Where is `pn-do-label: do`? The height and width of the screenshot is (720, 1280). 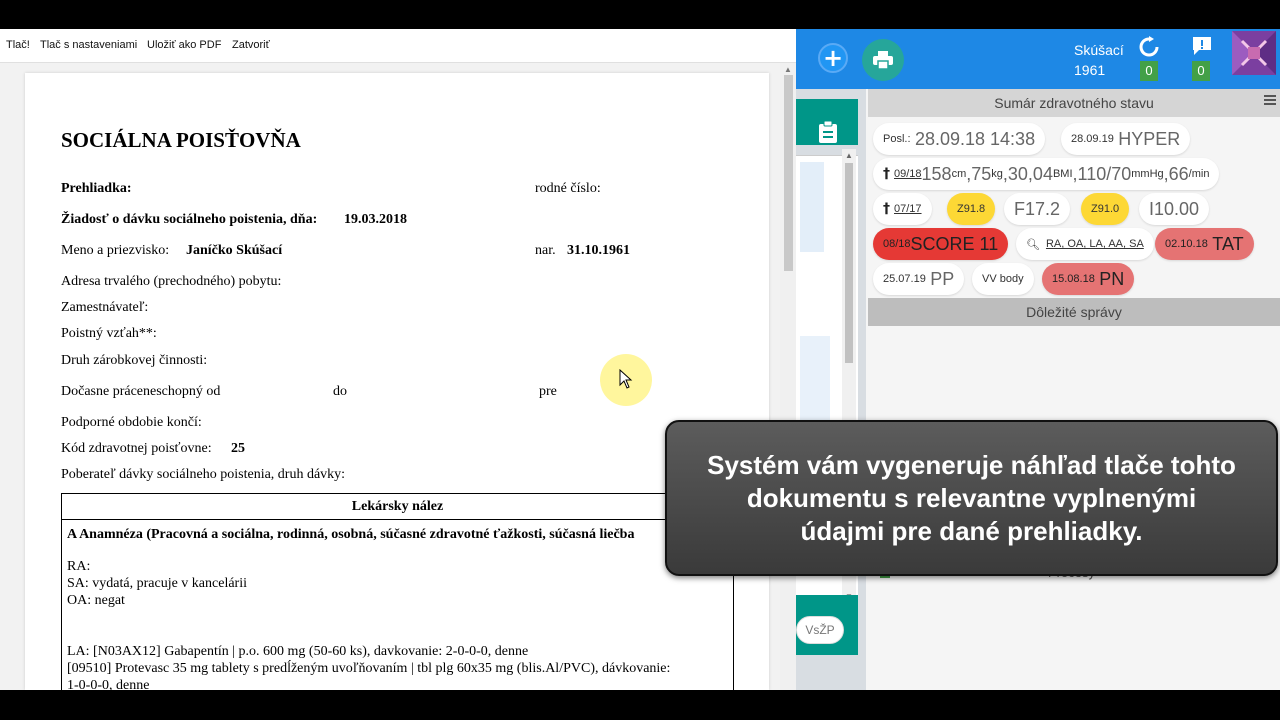 pn-do-label: do is located at coordinates (340, 391).